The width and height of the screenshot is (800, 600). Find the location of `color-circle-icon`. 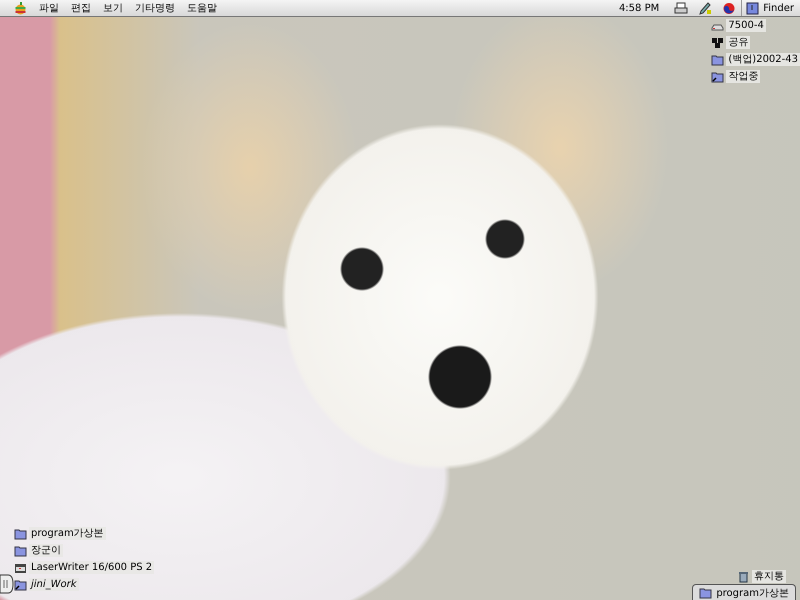

color-circle-icon is located at coordinates (729, 8).